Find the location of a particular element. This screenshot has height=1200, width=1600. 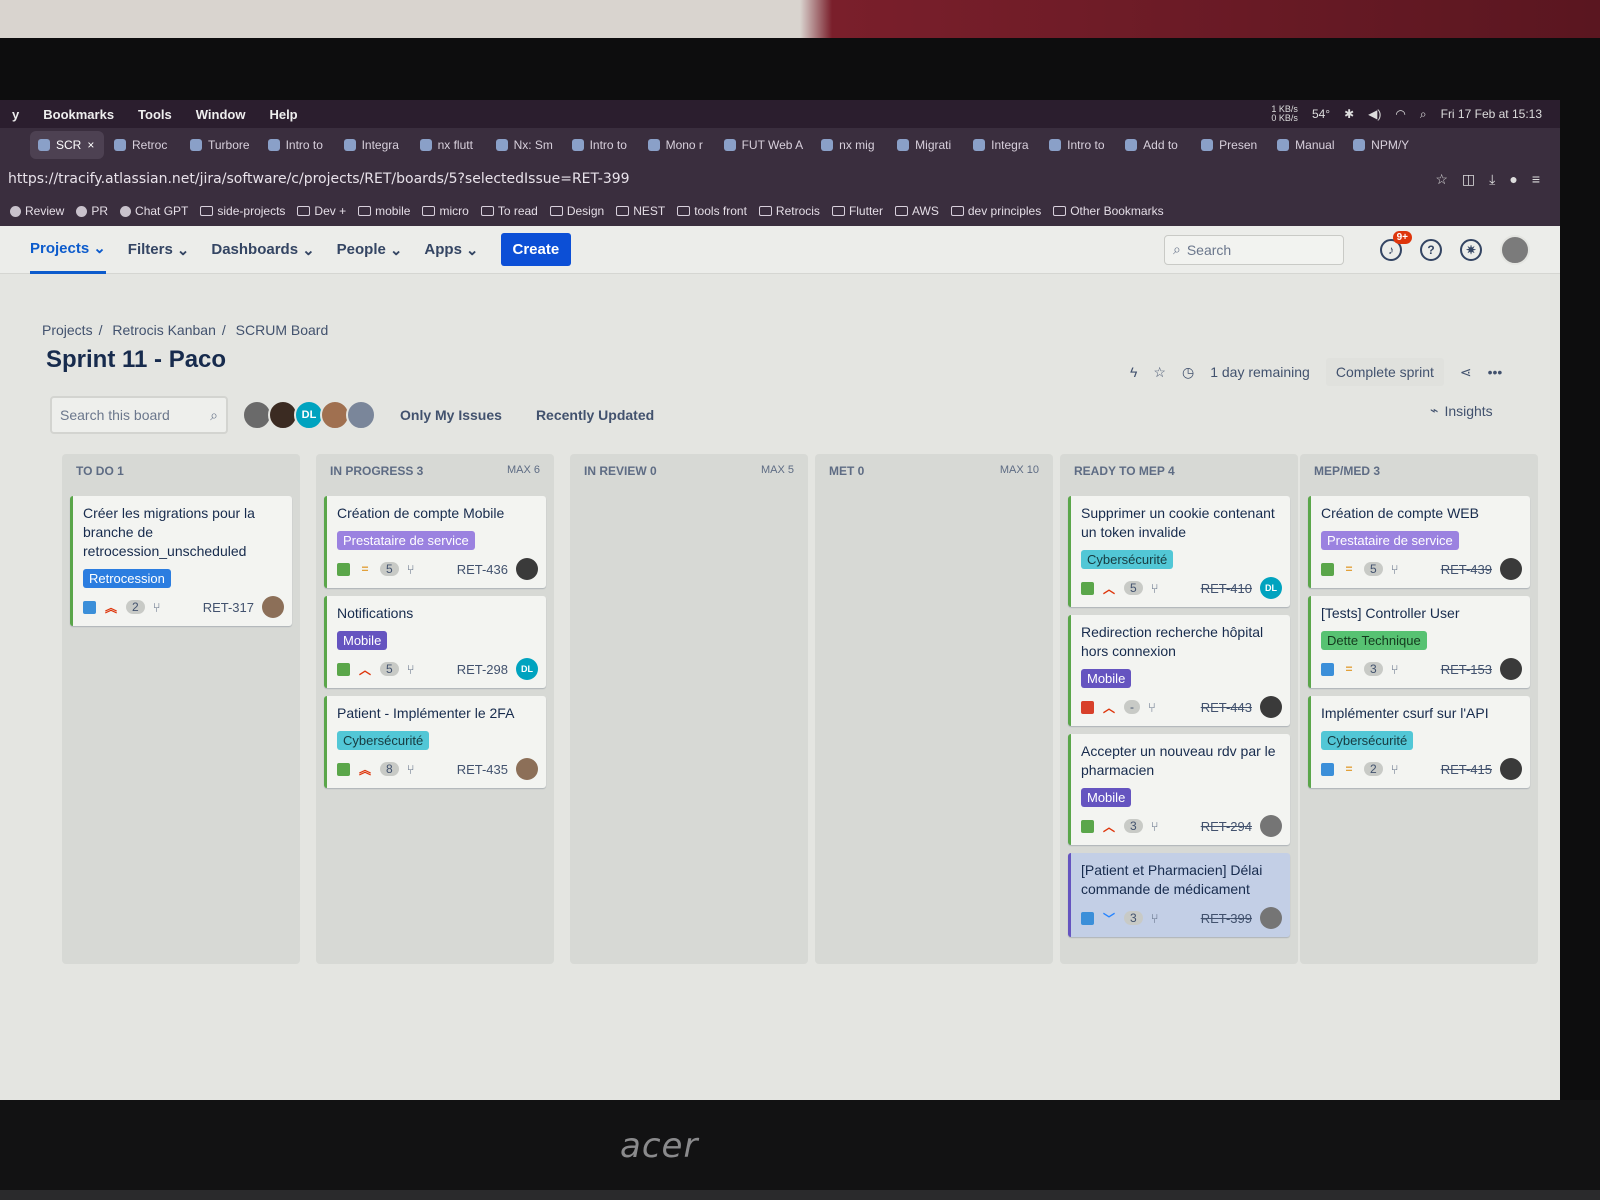

issue-key: RET-436 is located at coordinates (482, 569).